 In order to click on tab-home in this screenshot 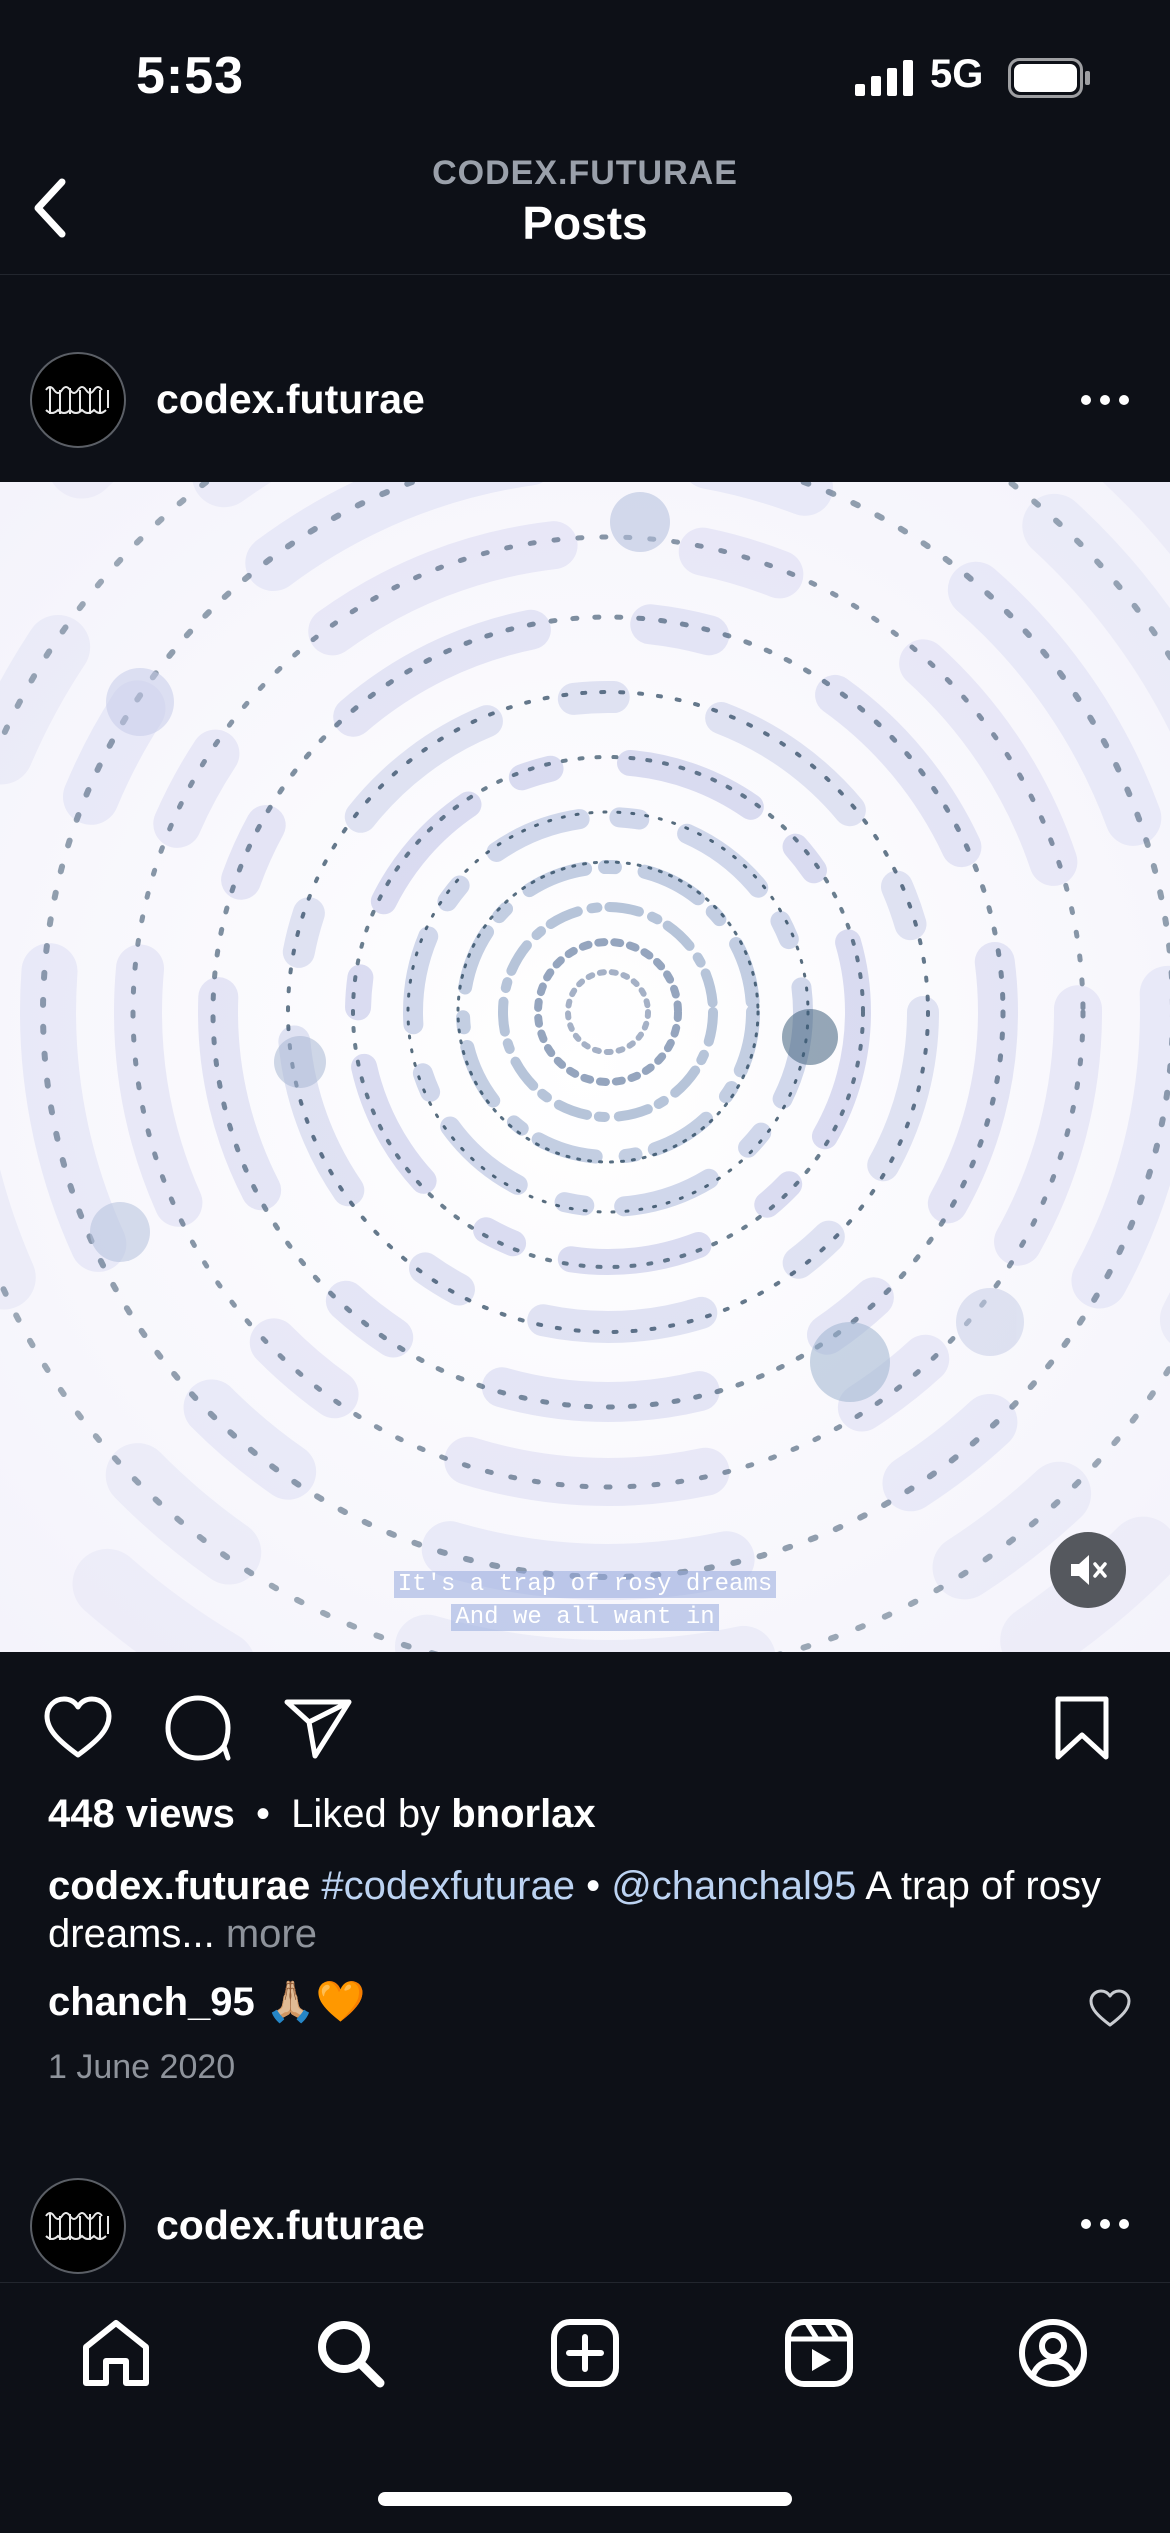, I will do `click(116, 2353)`.